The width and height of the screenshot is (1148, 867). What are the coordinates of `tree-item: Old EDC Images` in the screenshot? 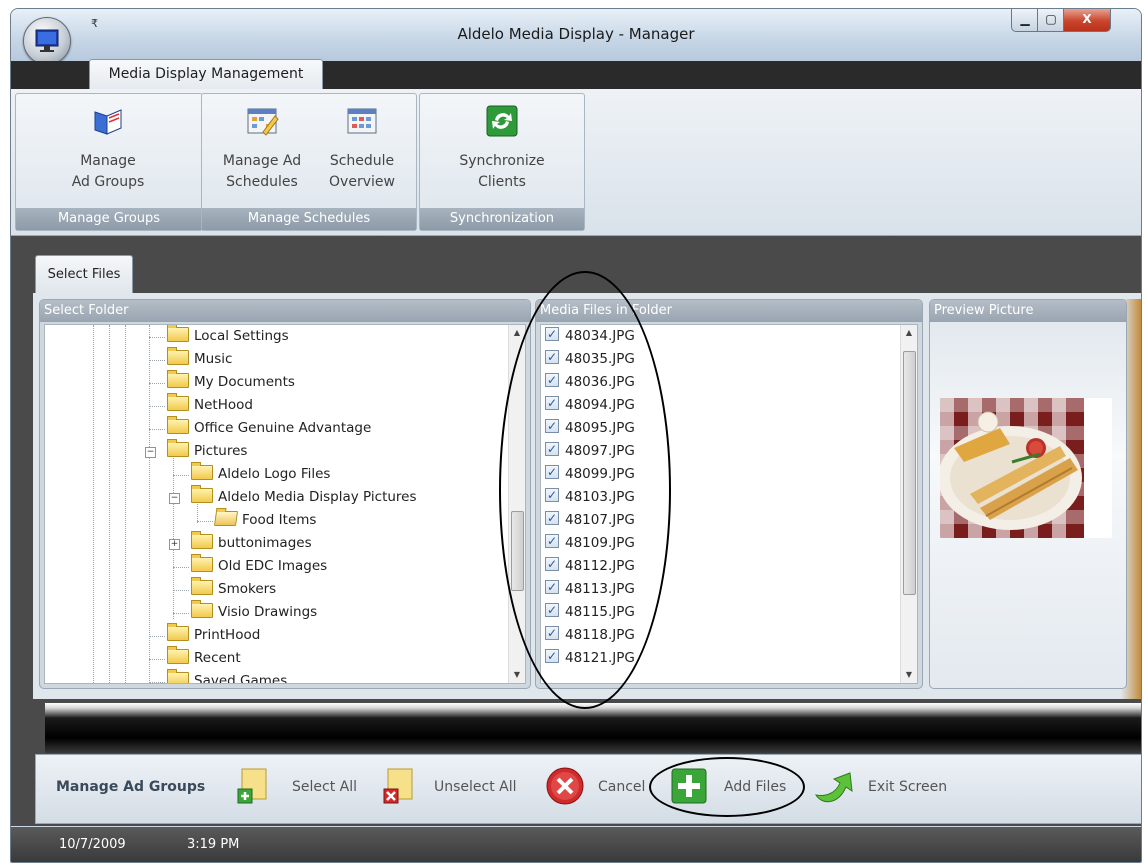 It's located at (250, 566).